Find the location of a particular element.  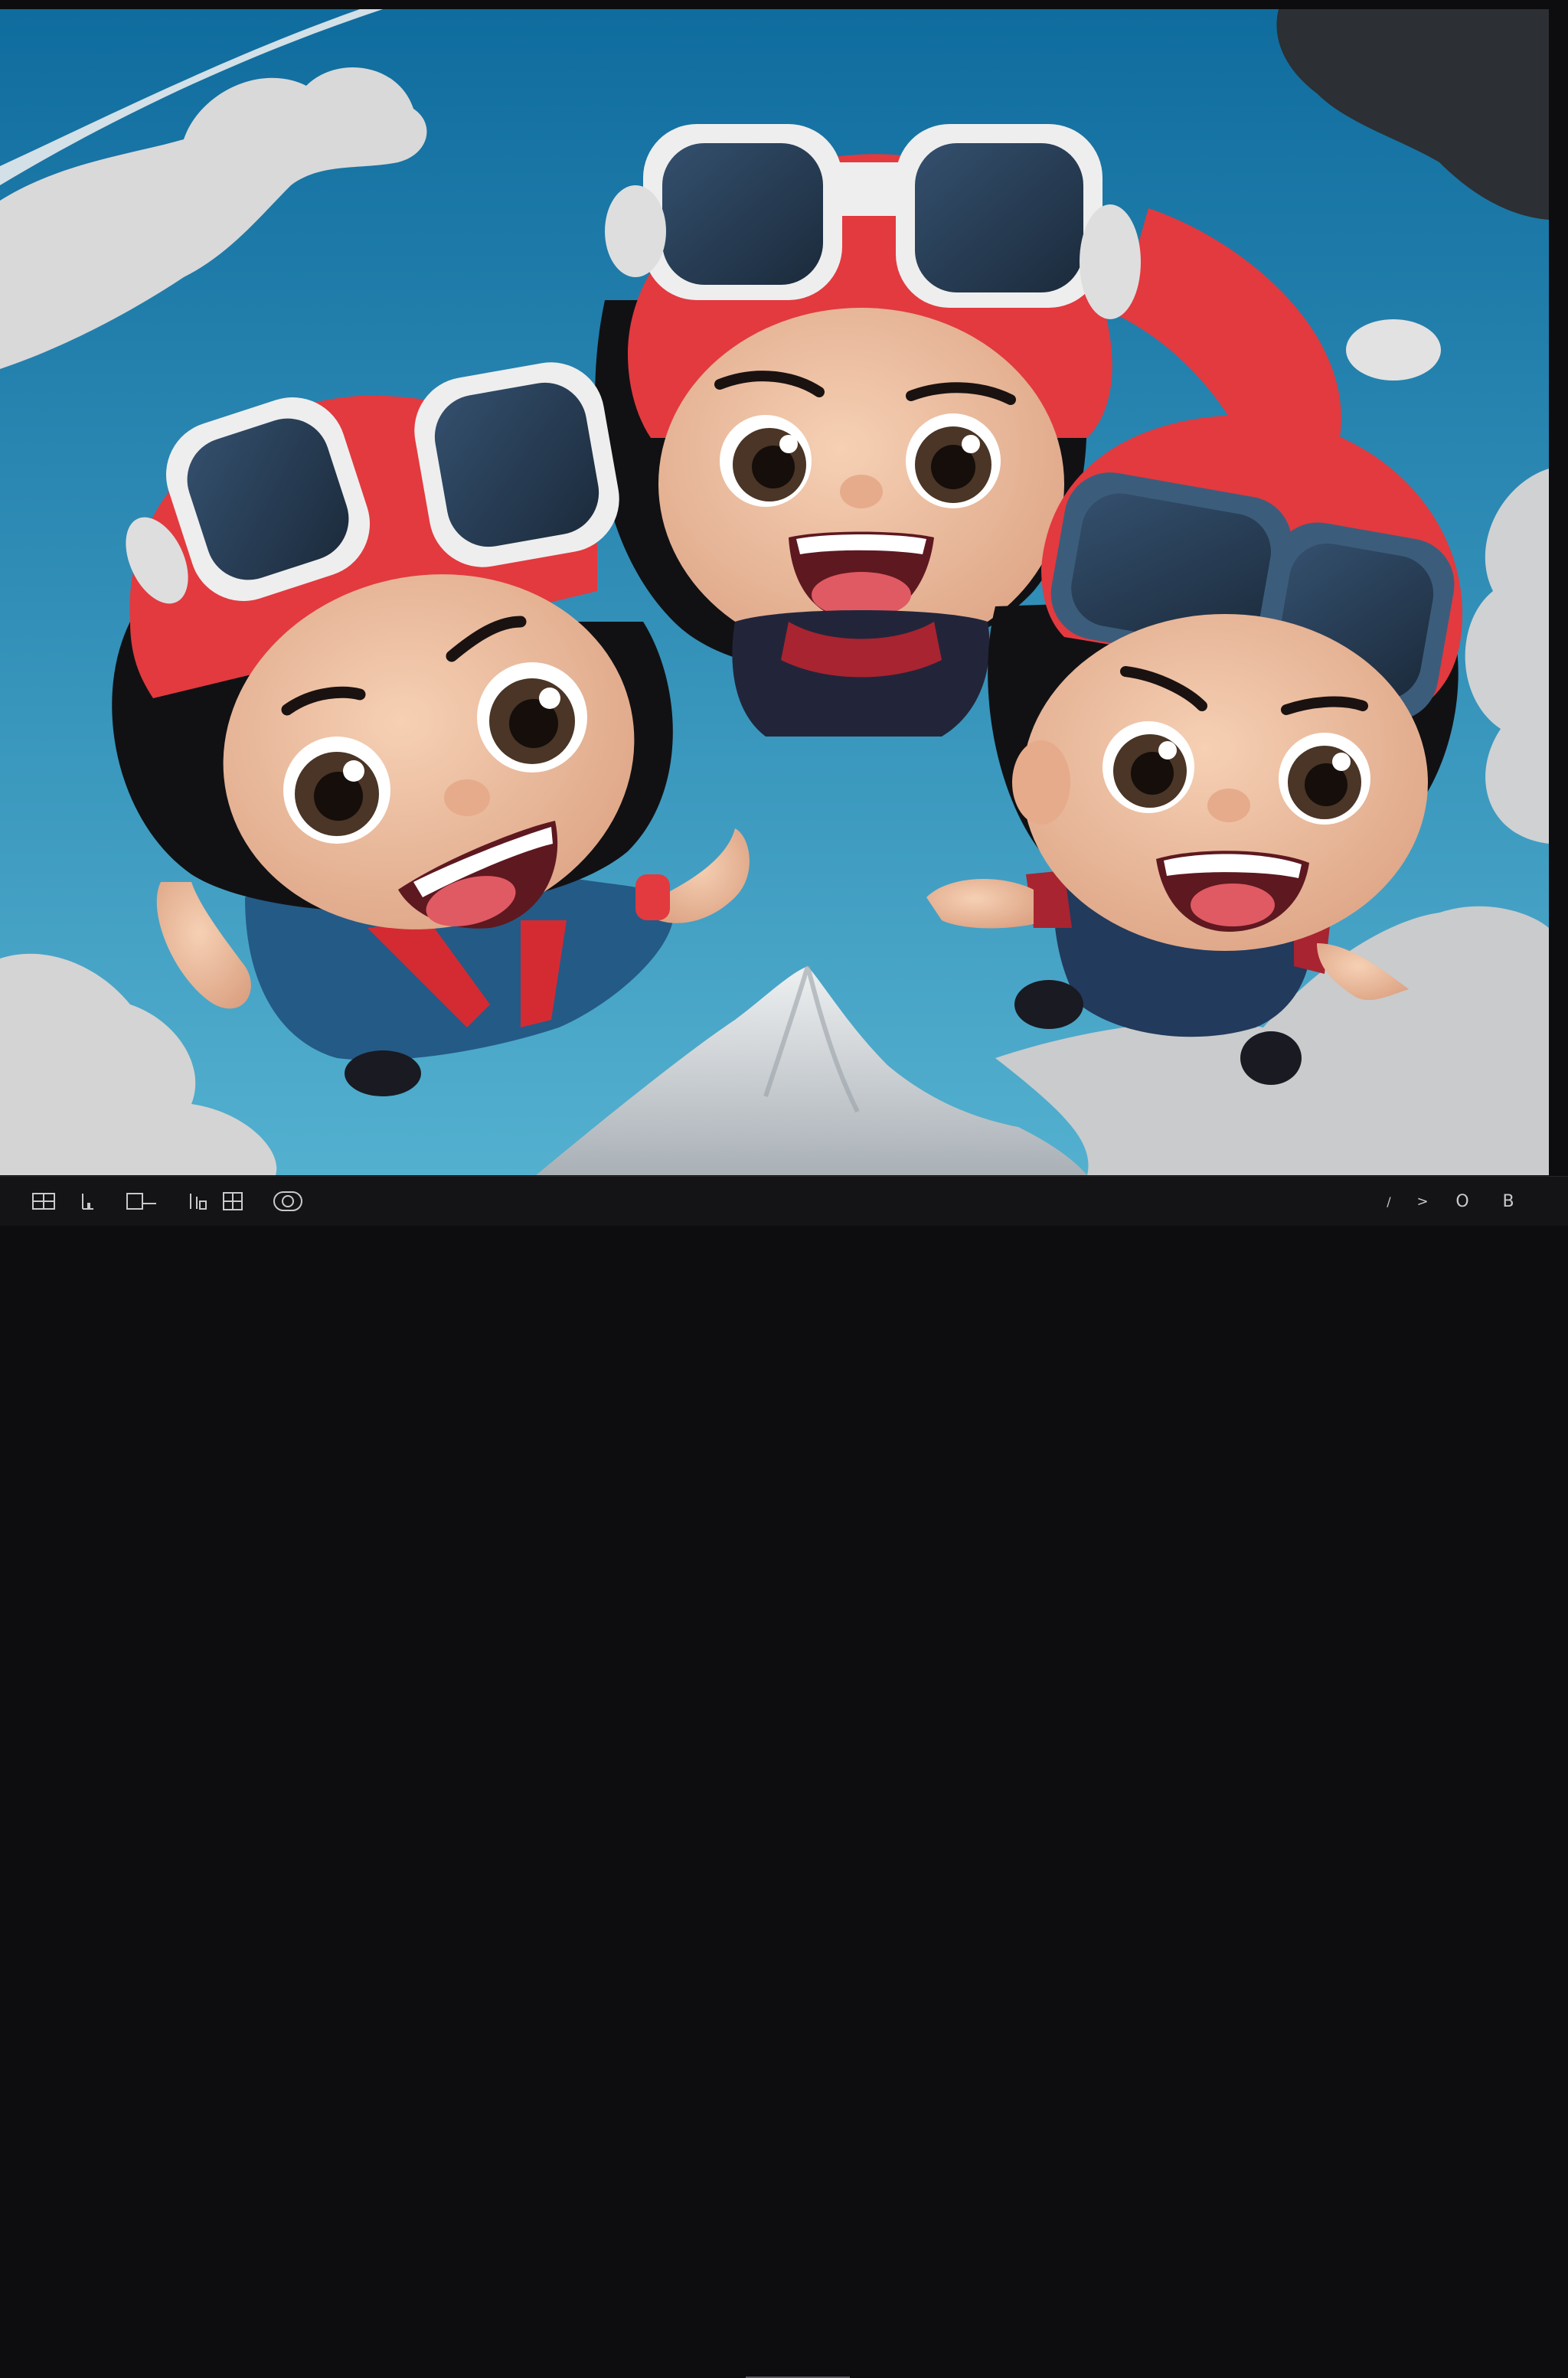

frame-icon is located at coordinates (142, 1201).